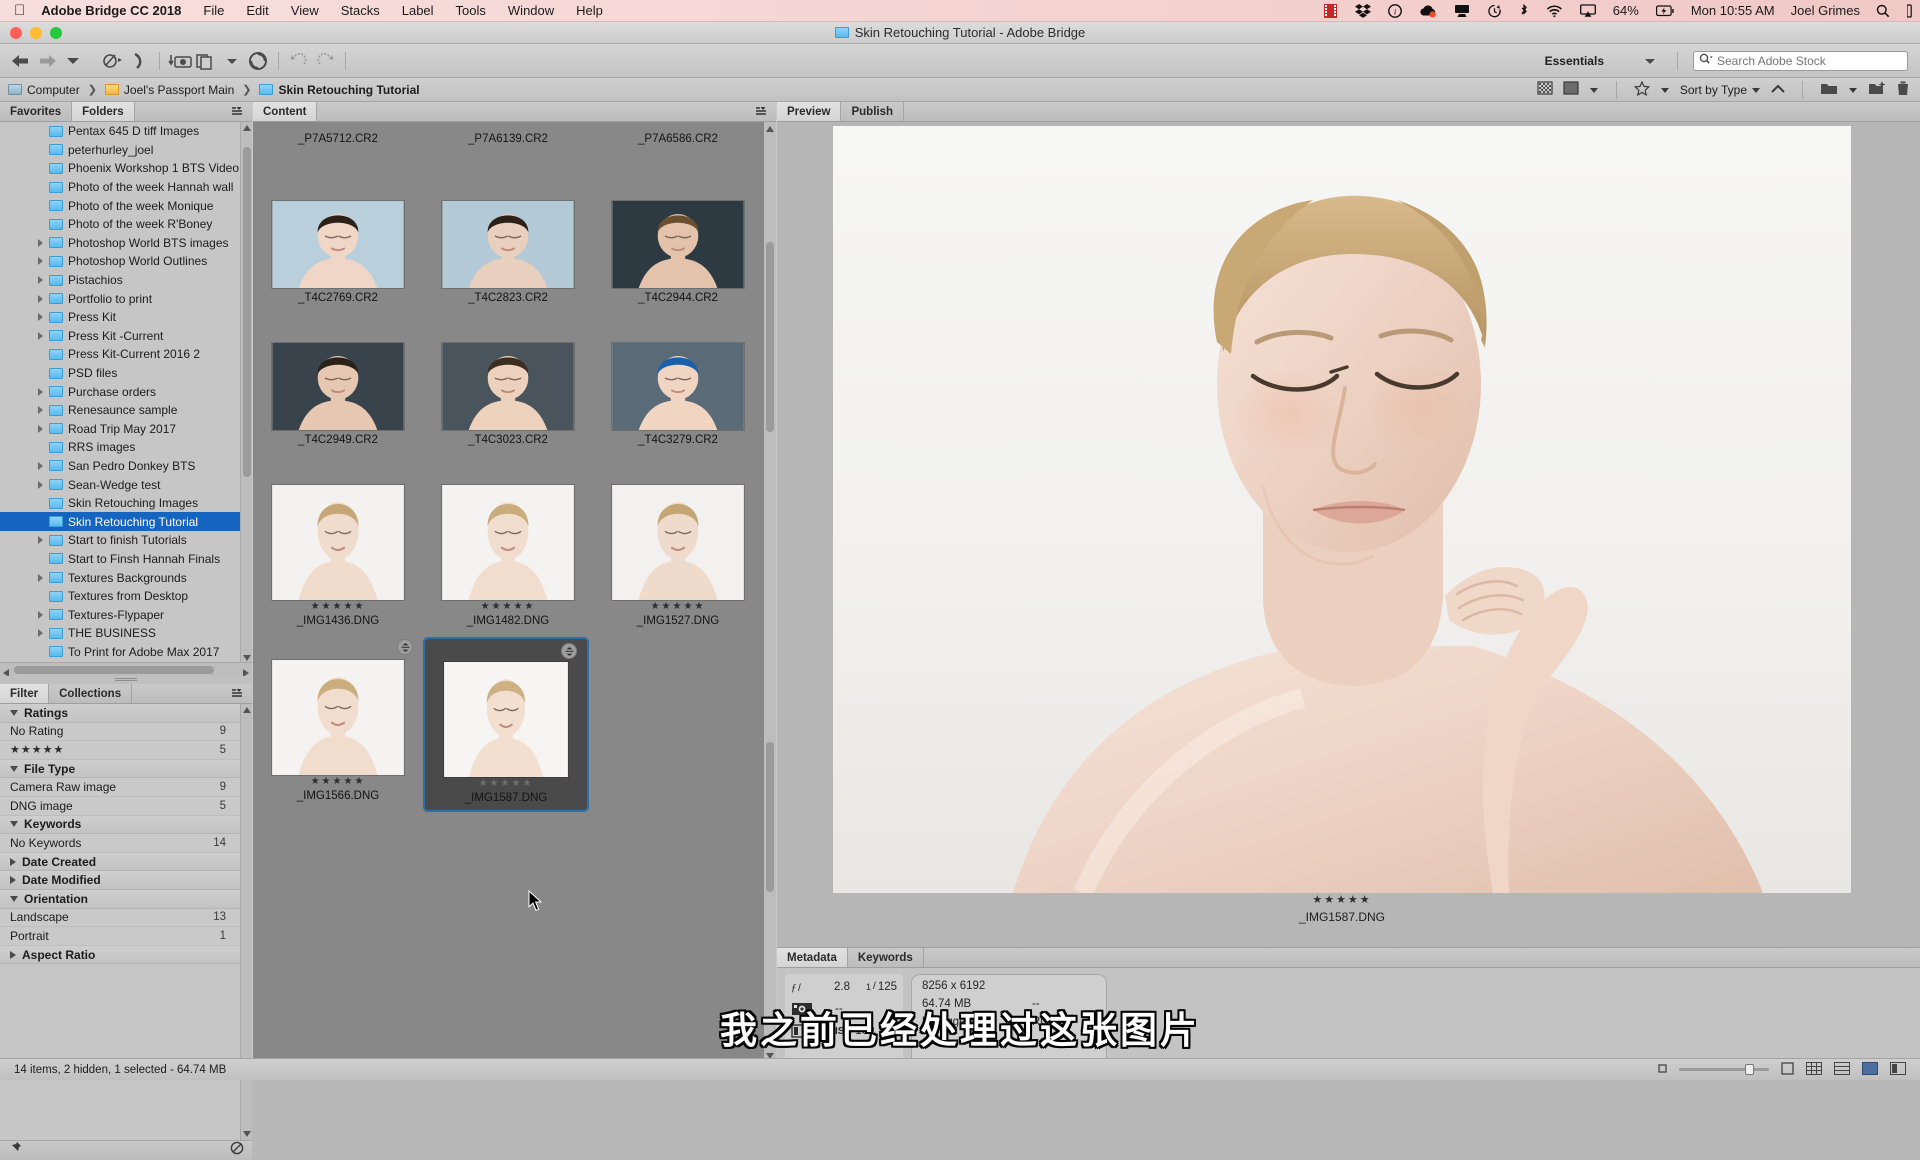 The image size is (1920, 1160). I want to click on breadcrumb-item-drive: Joel's Passport Main, so click(169, 90).